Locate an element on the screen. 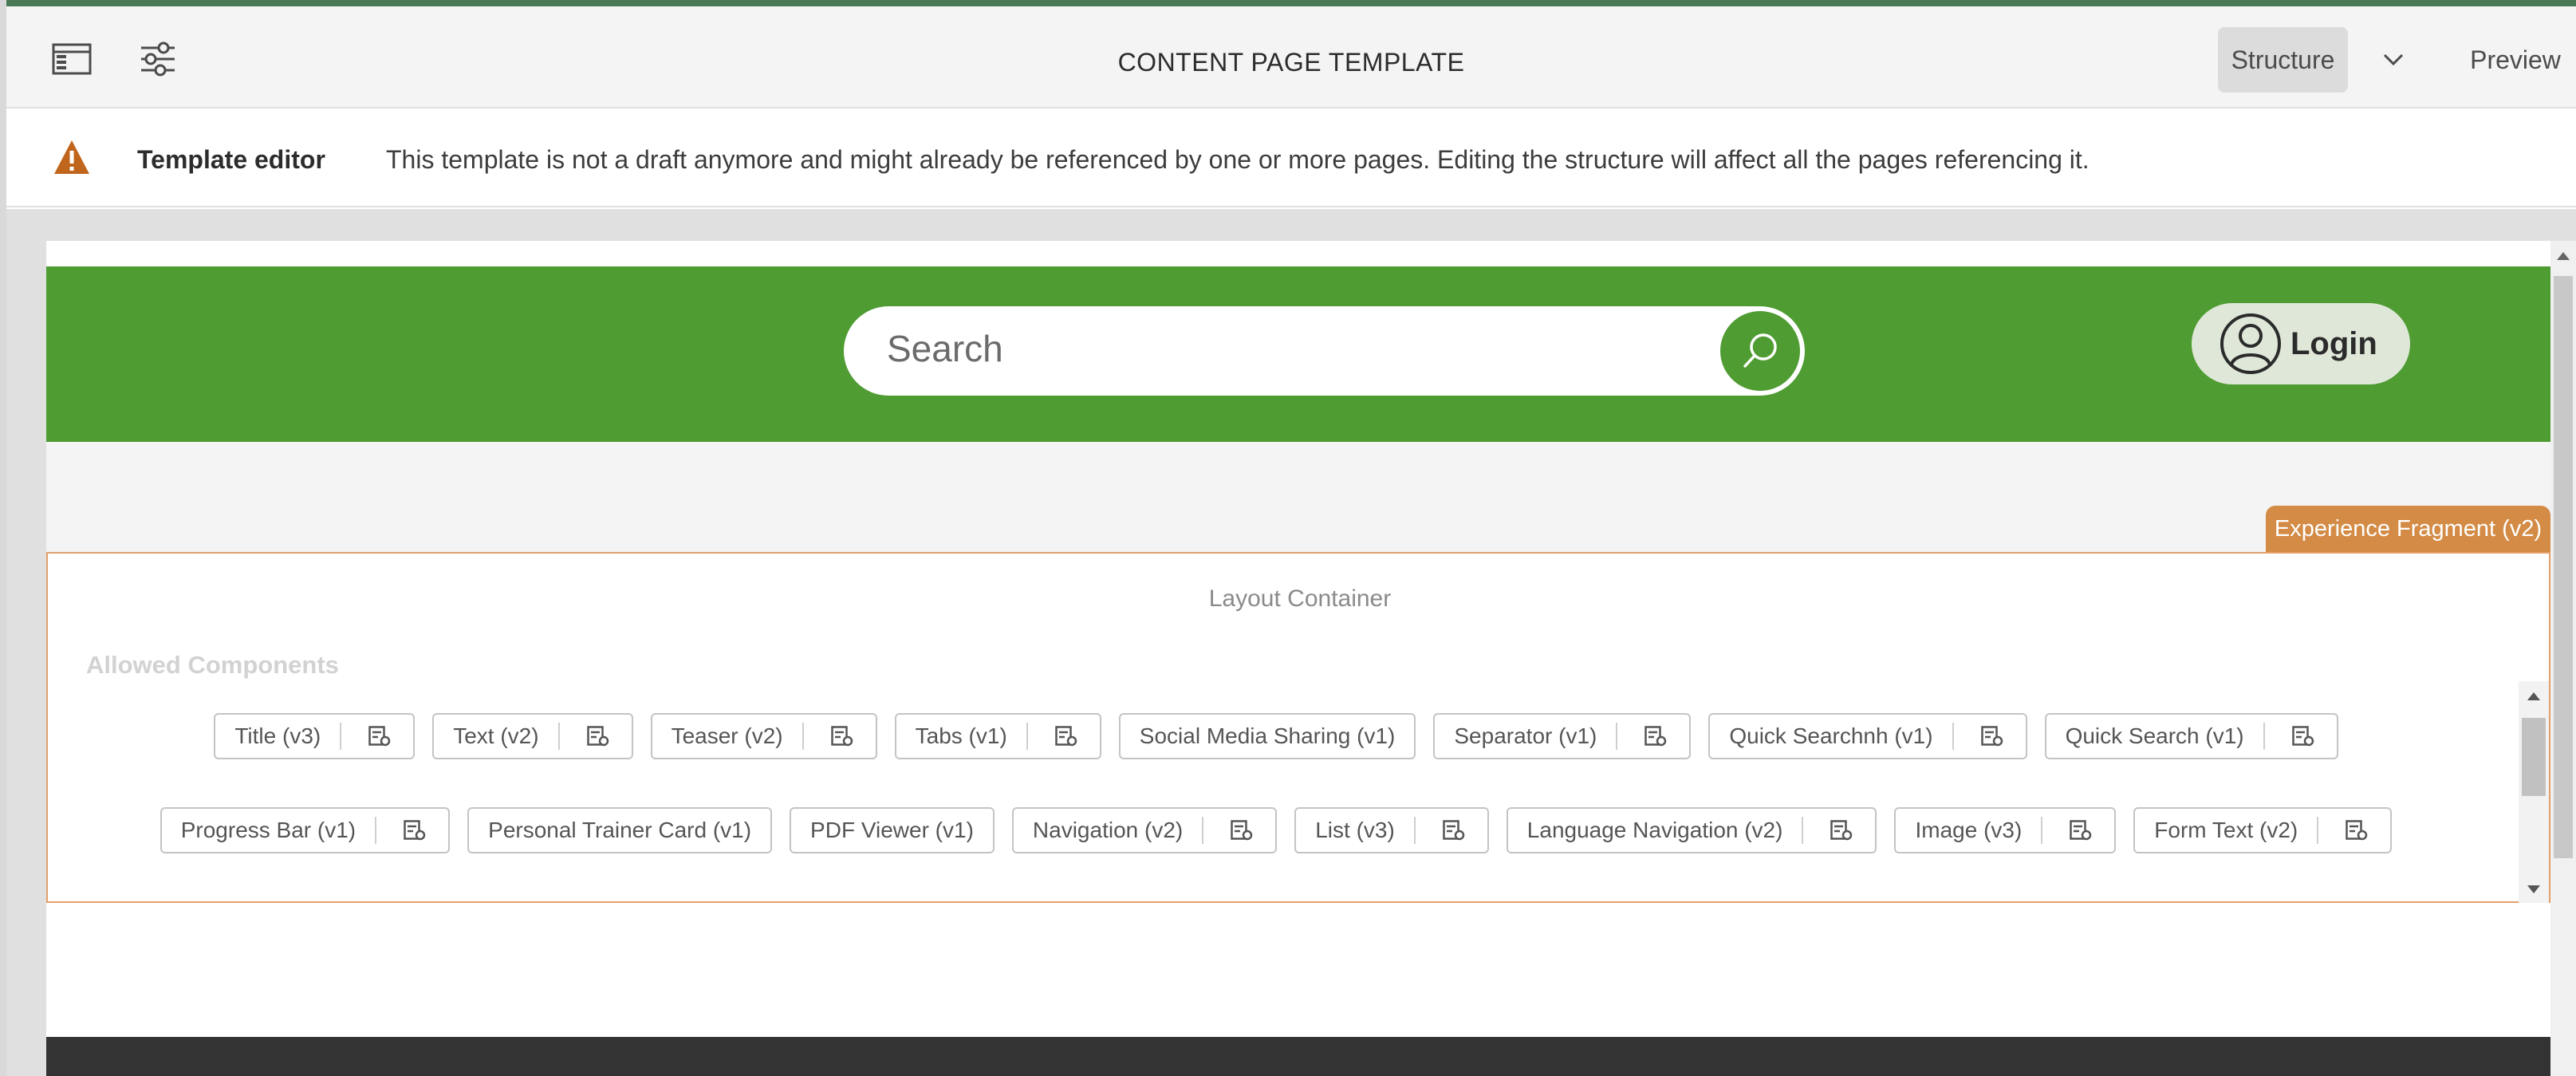  component-label: Language Navigation (v2) is located at coordinates (1654, 830).